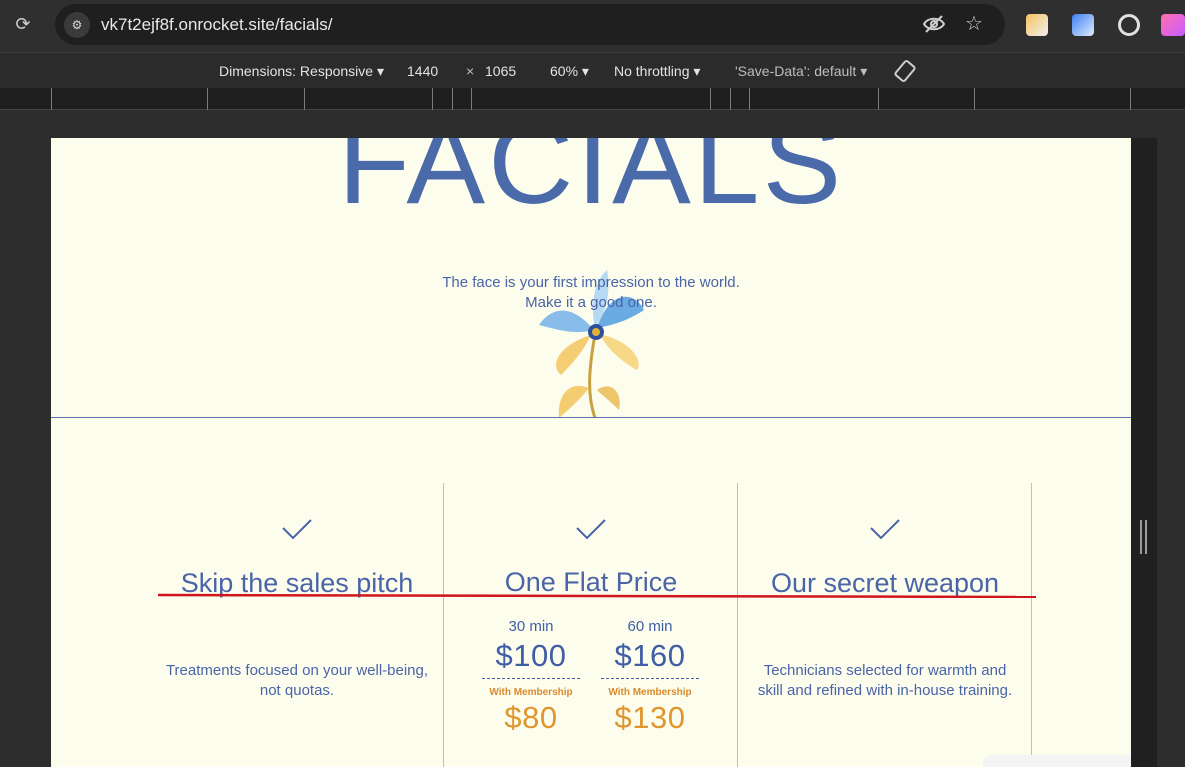 The width and height of the screenshot is (1185, 767). Describe the element at coordinates (591, 183) in the screenshot. I see `page-title: FACIALS` at that location.